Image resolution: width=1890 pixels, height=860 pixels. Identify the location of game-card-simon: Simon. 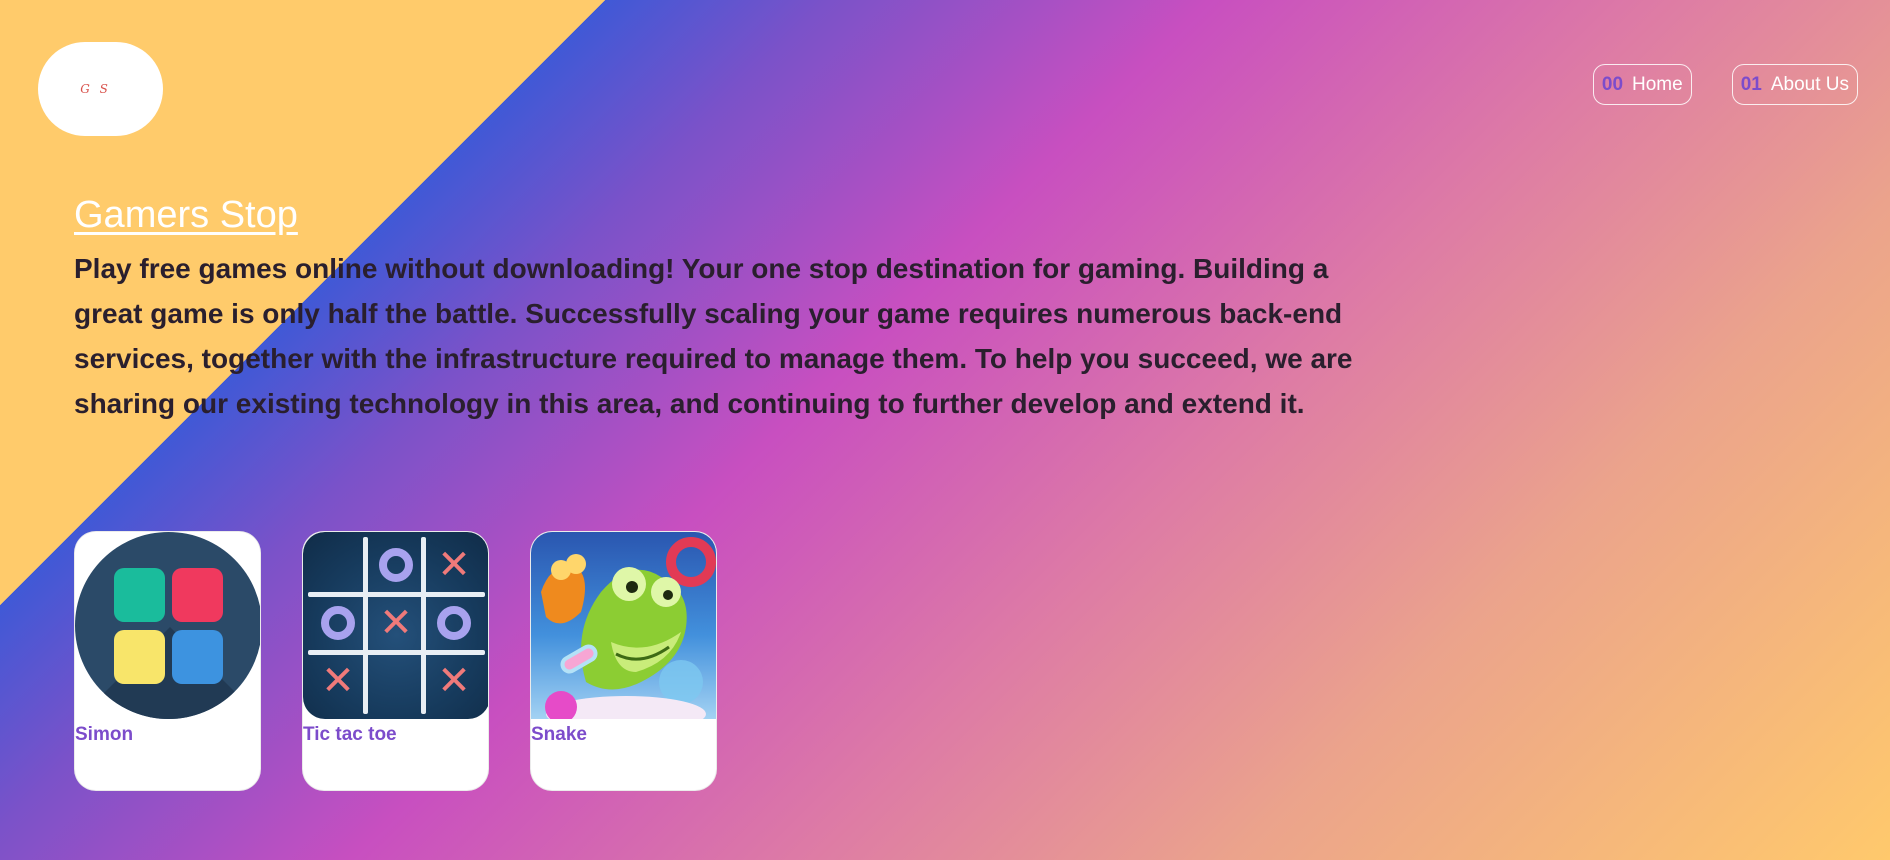
(167, 661).